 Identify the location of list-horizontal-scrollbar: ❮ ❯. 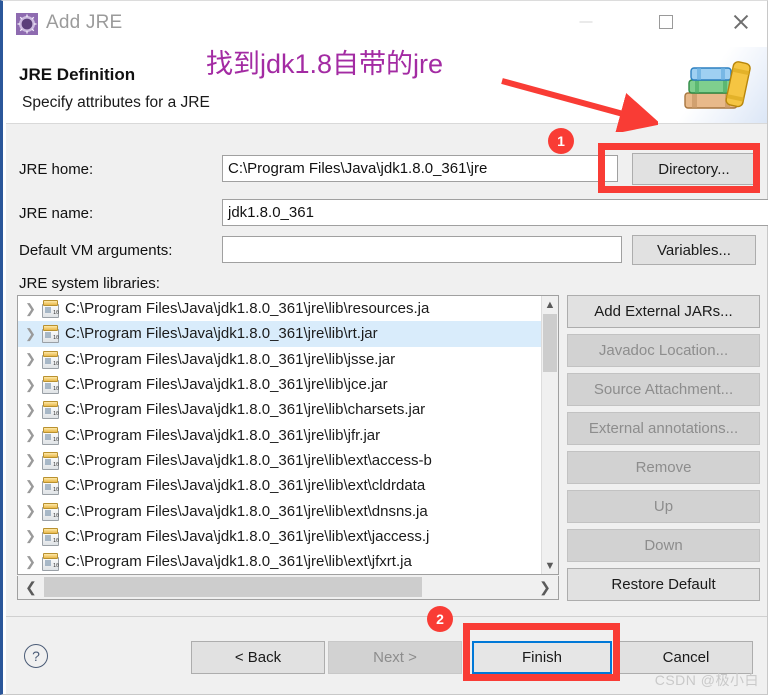
(288, 588).